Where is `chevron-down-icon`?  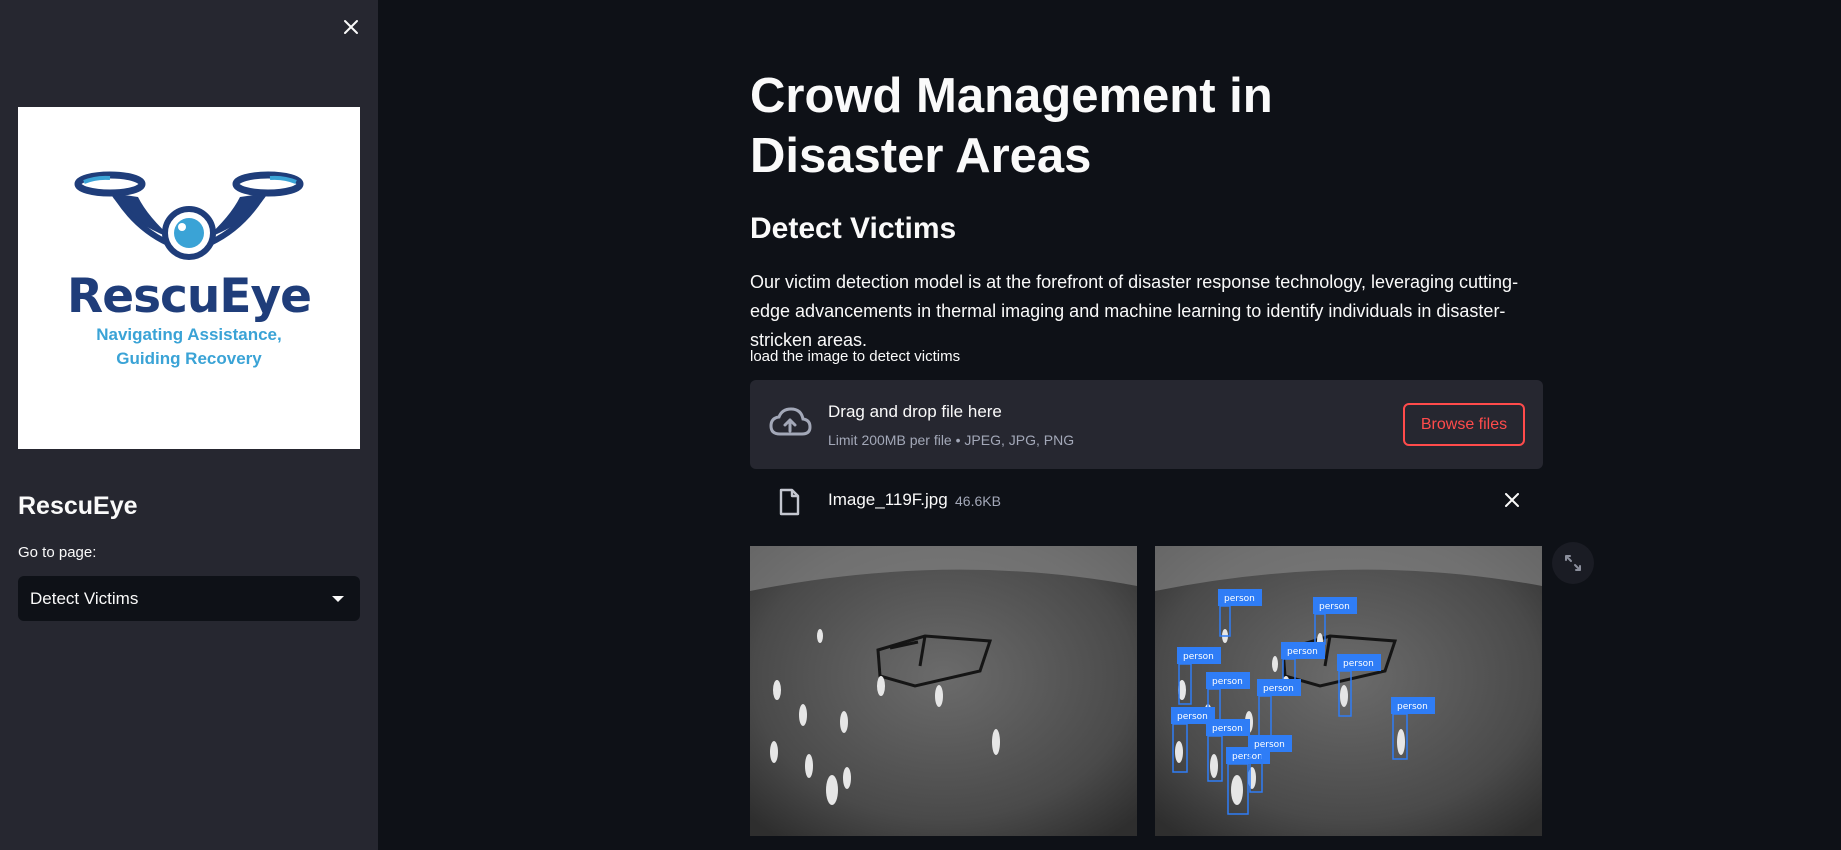
chevron-down-icon is located at coordinates (338, 598).